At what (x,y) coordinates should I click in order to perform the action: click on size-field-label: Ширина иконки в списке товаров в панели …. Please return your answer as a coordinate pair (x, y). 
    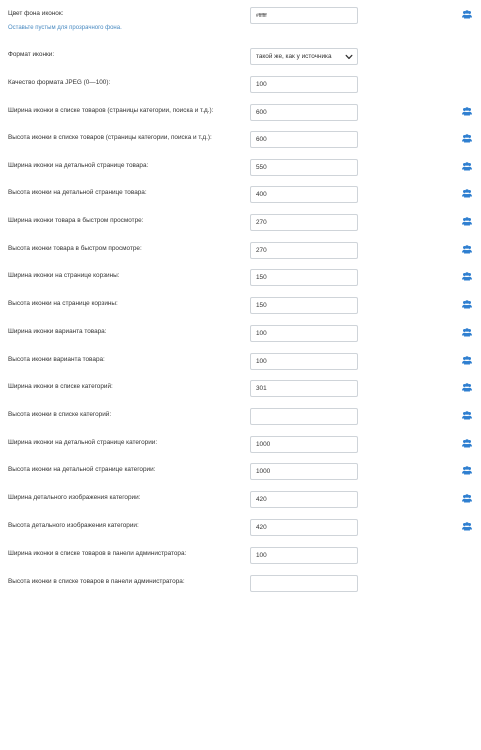
    Looking at the image, I should click on (97, 553).